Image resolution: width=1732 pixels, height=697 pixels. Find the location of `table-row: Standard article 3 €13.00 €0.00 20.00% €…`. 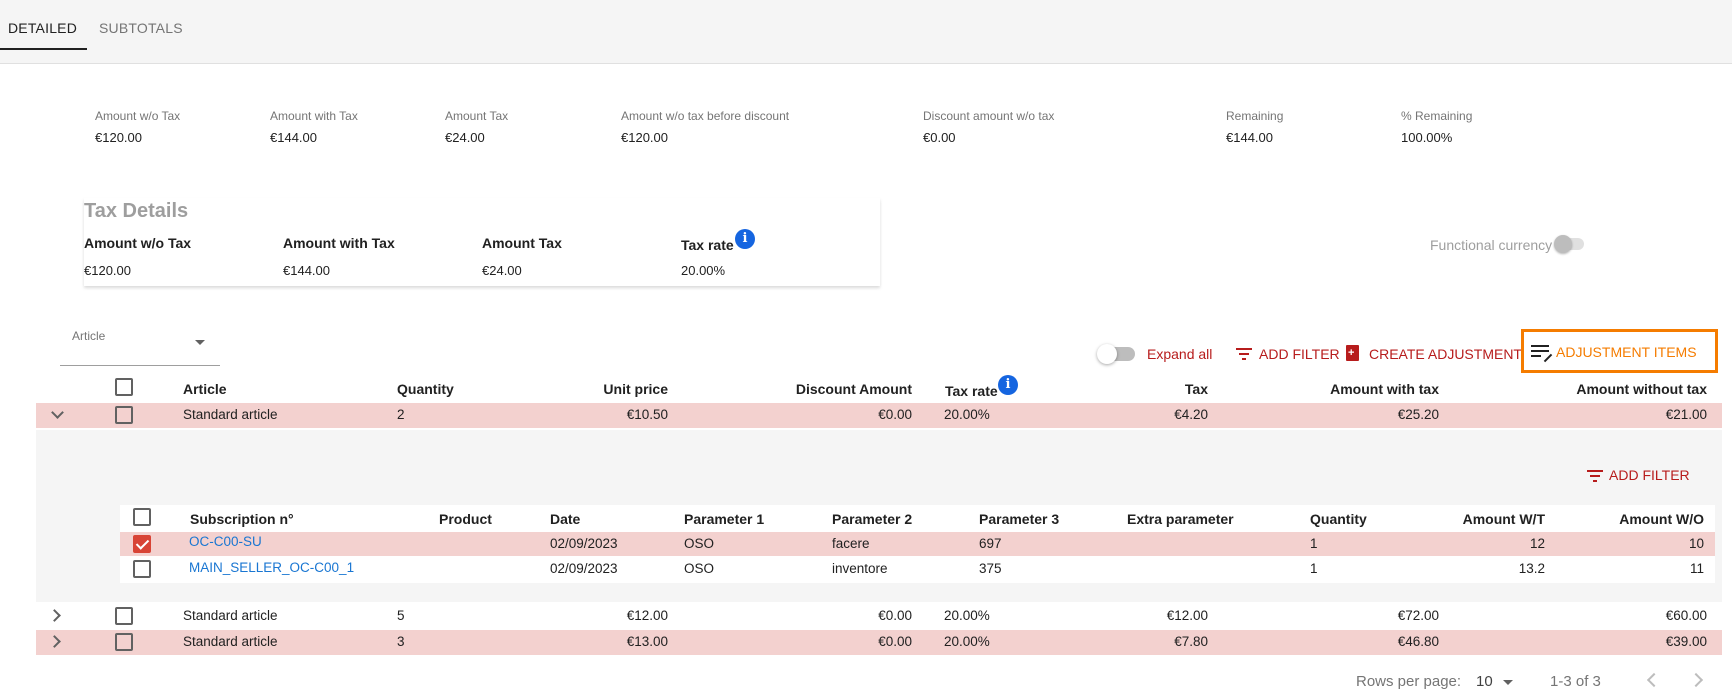

table-row: Standard article 3 €13.00 €0.00 20.00% €… is located at coordinates (879, 642).